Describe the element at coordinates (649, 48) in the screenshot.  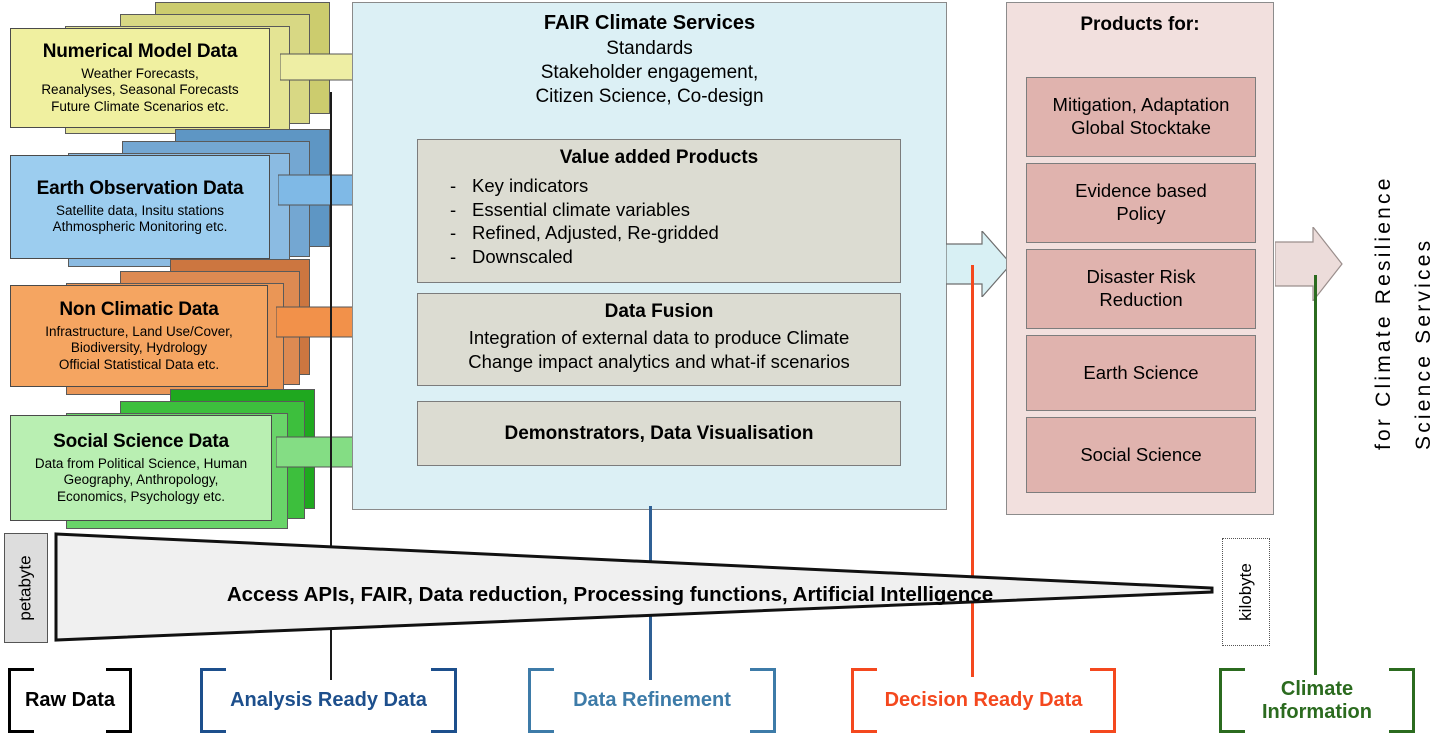
I see `center-panel-line-1: Standards` at that location.